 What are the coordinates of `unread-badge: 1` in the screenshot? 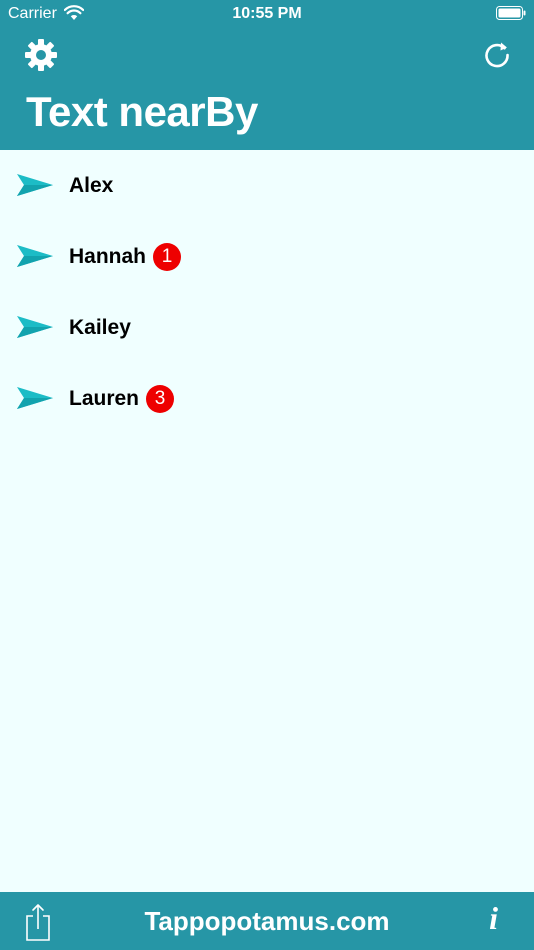 It's located at (167, 257).